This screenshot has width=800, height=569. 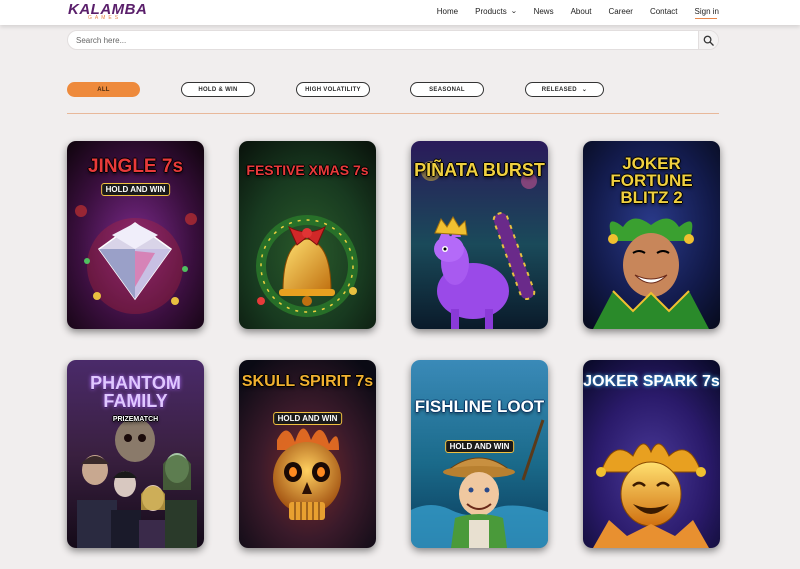 I want to click on game-card-joker-fortune-blitz-2: JOKER FORTUNE BLITZ 2, so click(x=651, y=235).